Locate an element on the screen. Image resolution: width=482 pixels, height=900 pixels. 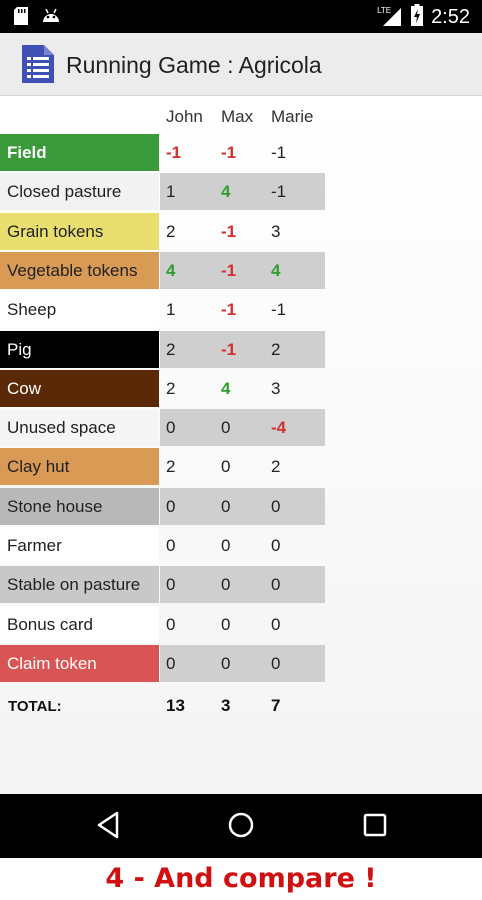
category-label: Claim token is located at coordinates (79, 663).